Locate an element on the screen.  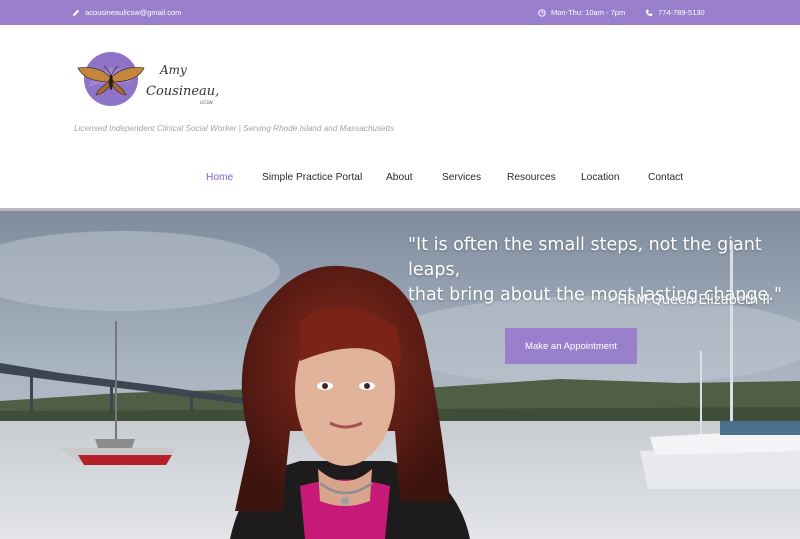
pencil-icon is located at coordinates (76, 12).